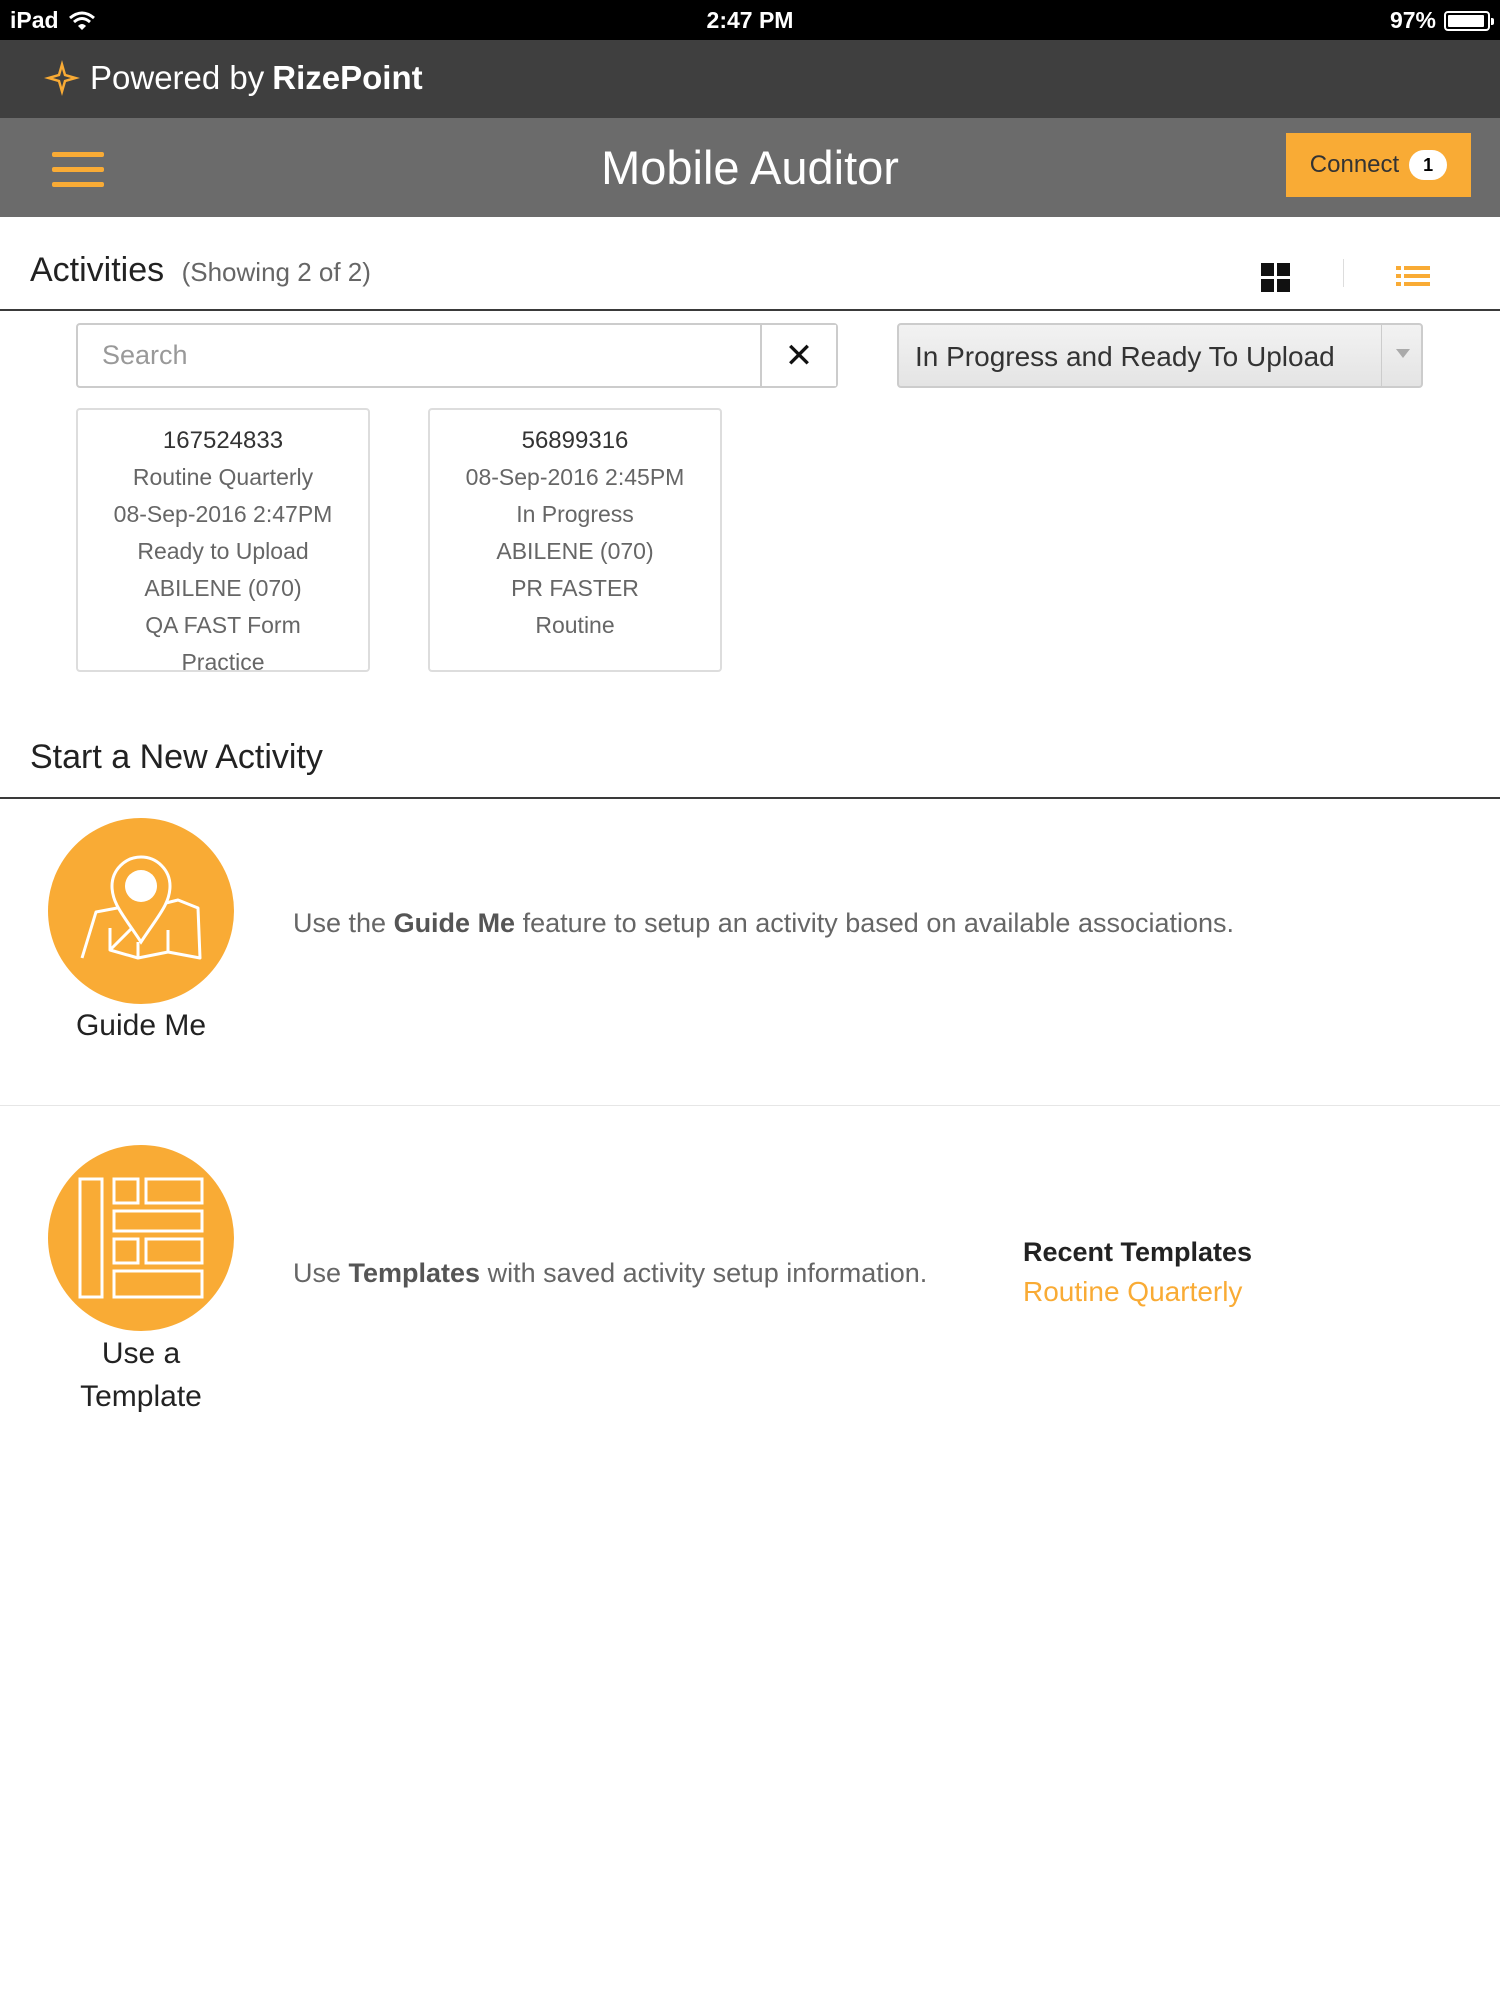 The height and width of the screenshot is (2000, 1500). What do you see at coordinates (176, 757) in the screenshot?
I see `start-new-title: Start a New Activity` at bounding box center [176, 757].